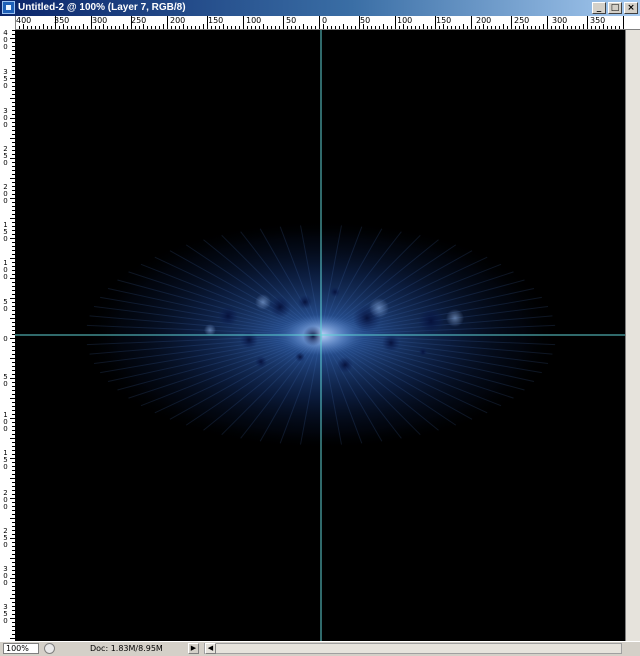 This screenshot has height=656, width=640. Describe the element at coordinates (631, 8) in the screenshot. I see `close-button: ×` at that location.